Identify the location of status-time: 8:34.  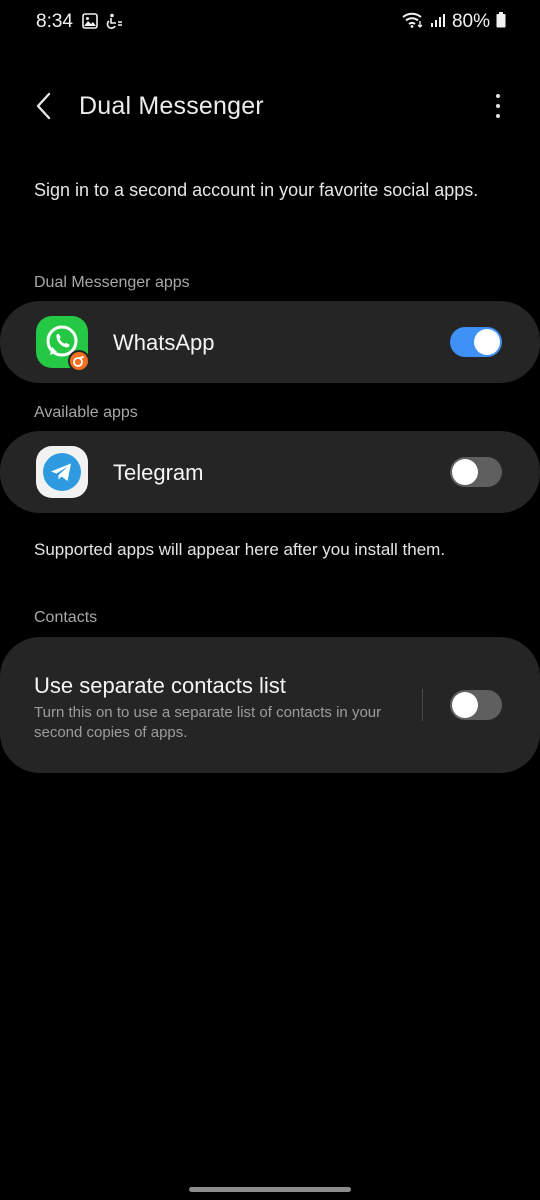
(54, 21).